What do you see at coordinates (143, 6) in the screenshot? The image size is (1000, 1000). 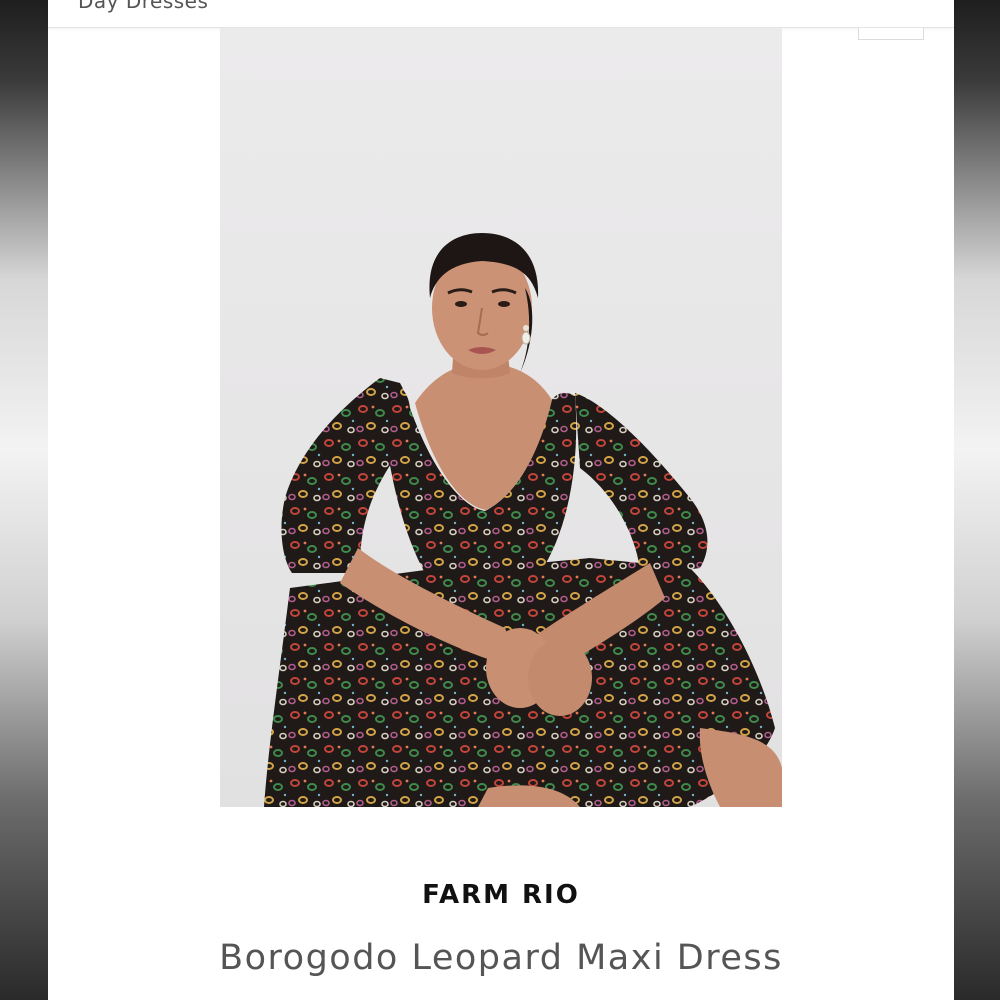 I see `breadcrumb: Day Dresses` at bounding box center [143, 6].